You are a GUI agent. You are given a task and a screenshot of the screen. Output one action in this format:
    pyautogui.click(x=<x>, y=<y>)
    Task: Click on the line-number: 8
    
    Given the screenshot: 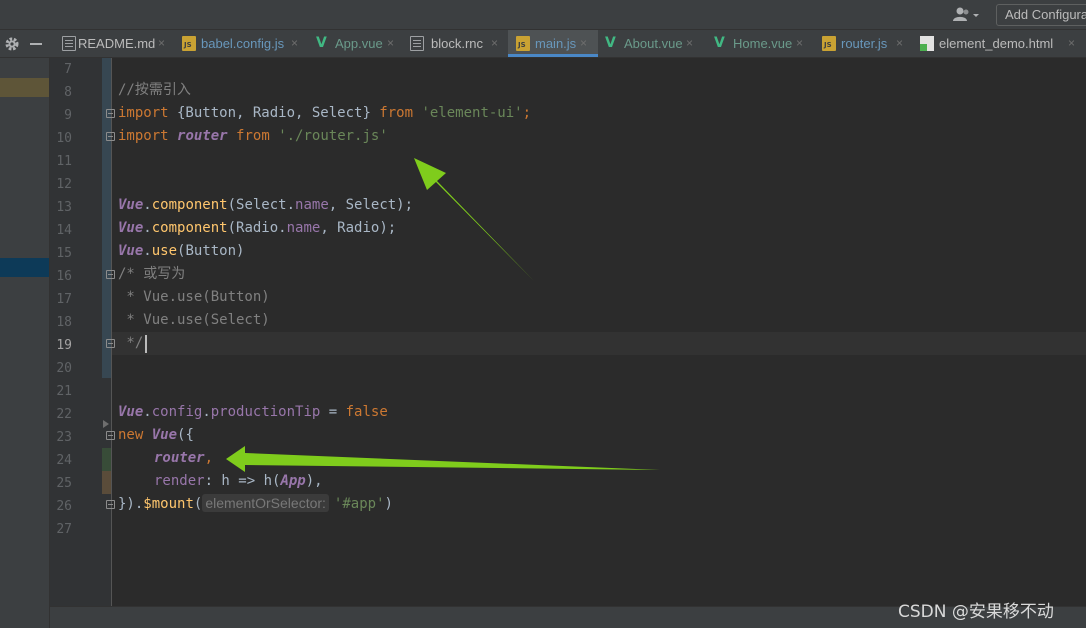 What is the action you would take?
    pyautogui.click(x=68, y=92)
    